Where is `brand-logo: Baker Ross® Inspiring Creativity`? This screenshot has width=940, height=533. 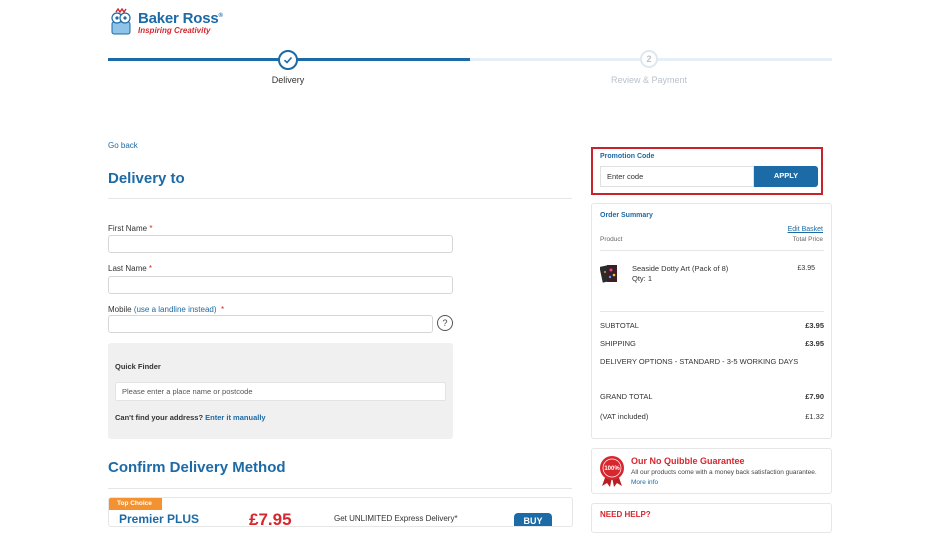
brand-logo: Baker Ross® Inspiring Creativity is located at coordinates (165, 22).